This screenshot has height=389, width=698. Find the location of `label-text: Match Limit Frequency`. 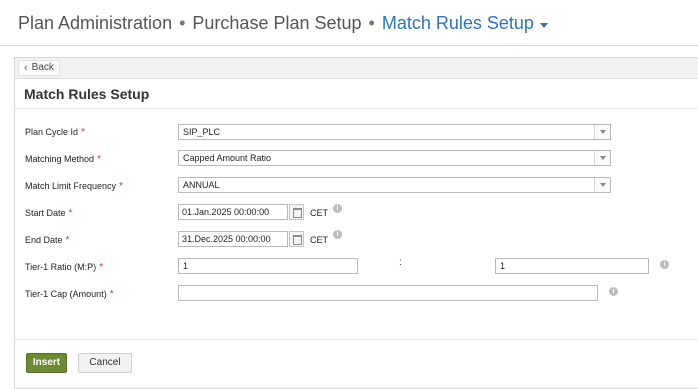

label-text: Match Limit Frequency is located at coordinates (71, 186).